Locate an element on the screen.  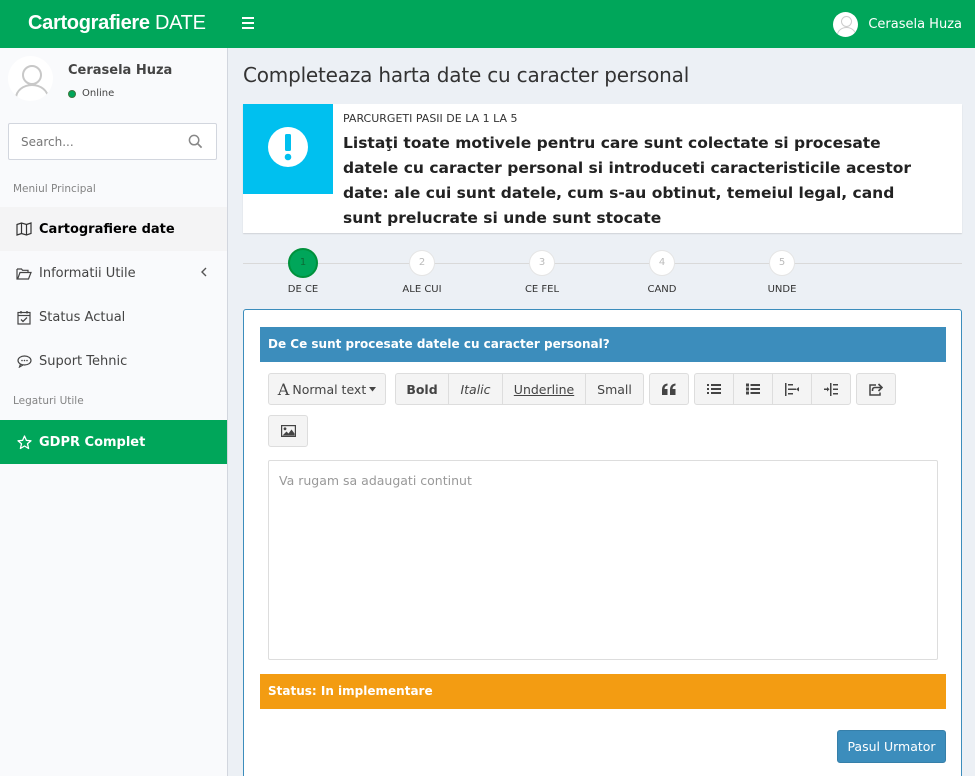
step-3: 3 Ce Fel is located at coordinates (542, 272).